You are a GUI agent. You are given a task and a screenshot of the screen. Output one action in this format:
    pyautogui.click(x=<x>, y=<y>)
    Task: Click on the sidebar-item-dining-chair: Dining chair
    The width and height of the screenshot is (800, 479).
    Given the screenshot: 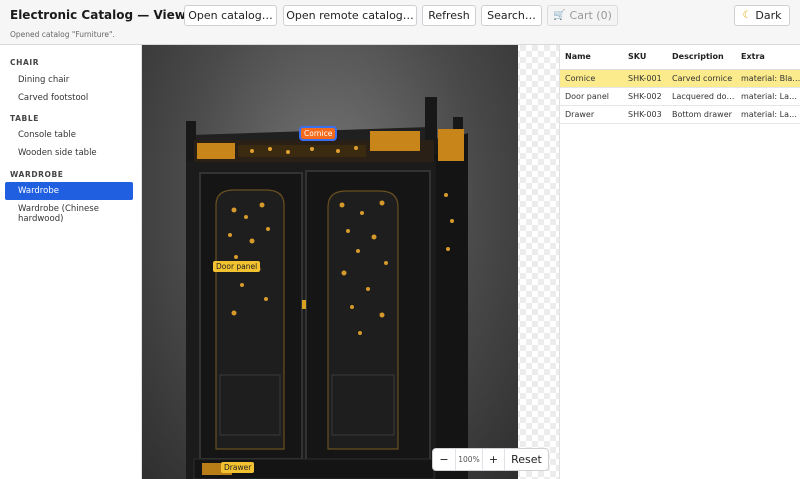 What is the action you would take?
    pyautogui.click(x=69, y=80)
    